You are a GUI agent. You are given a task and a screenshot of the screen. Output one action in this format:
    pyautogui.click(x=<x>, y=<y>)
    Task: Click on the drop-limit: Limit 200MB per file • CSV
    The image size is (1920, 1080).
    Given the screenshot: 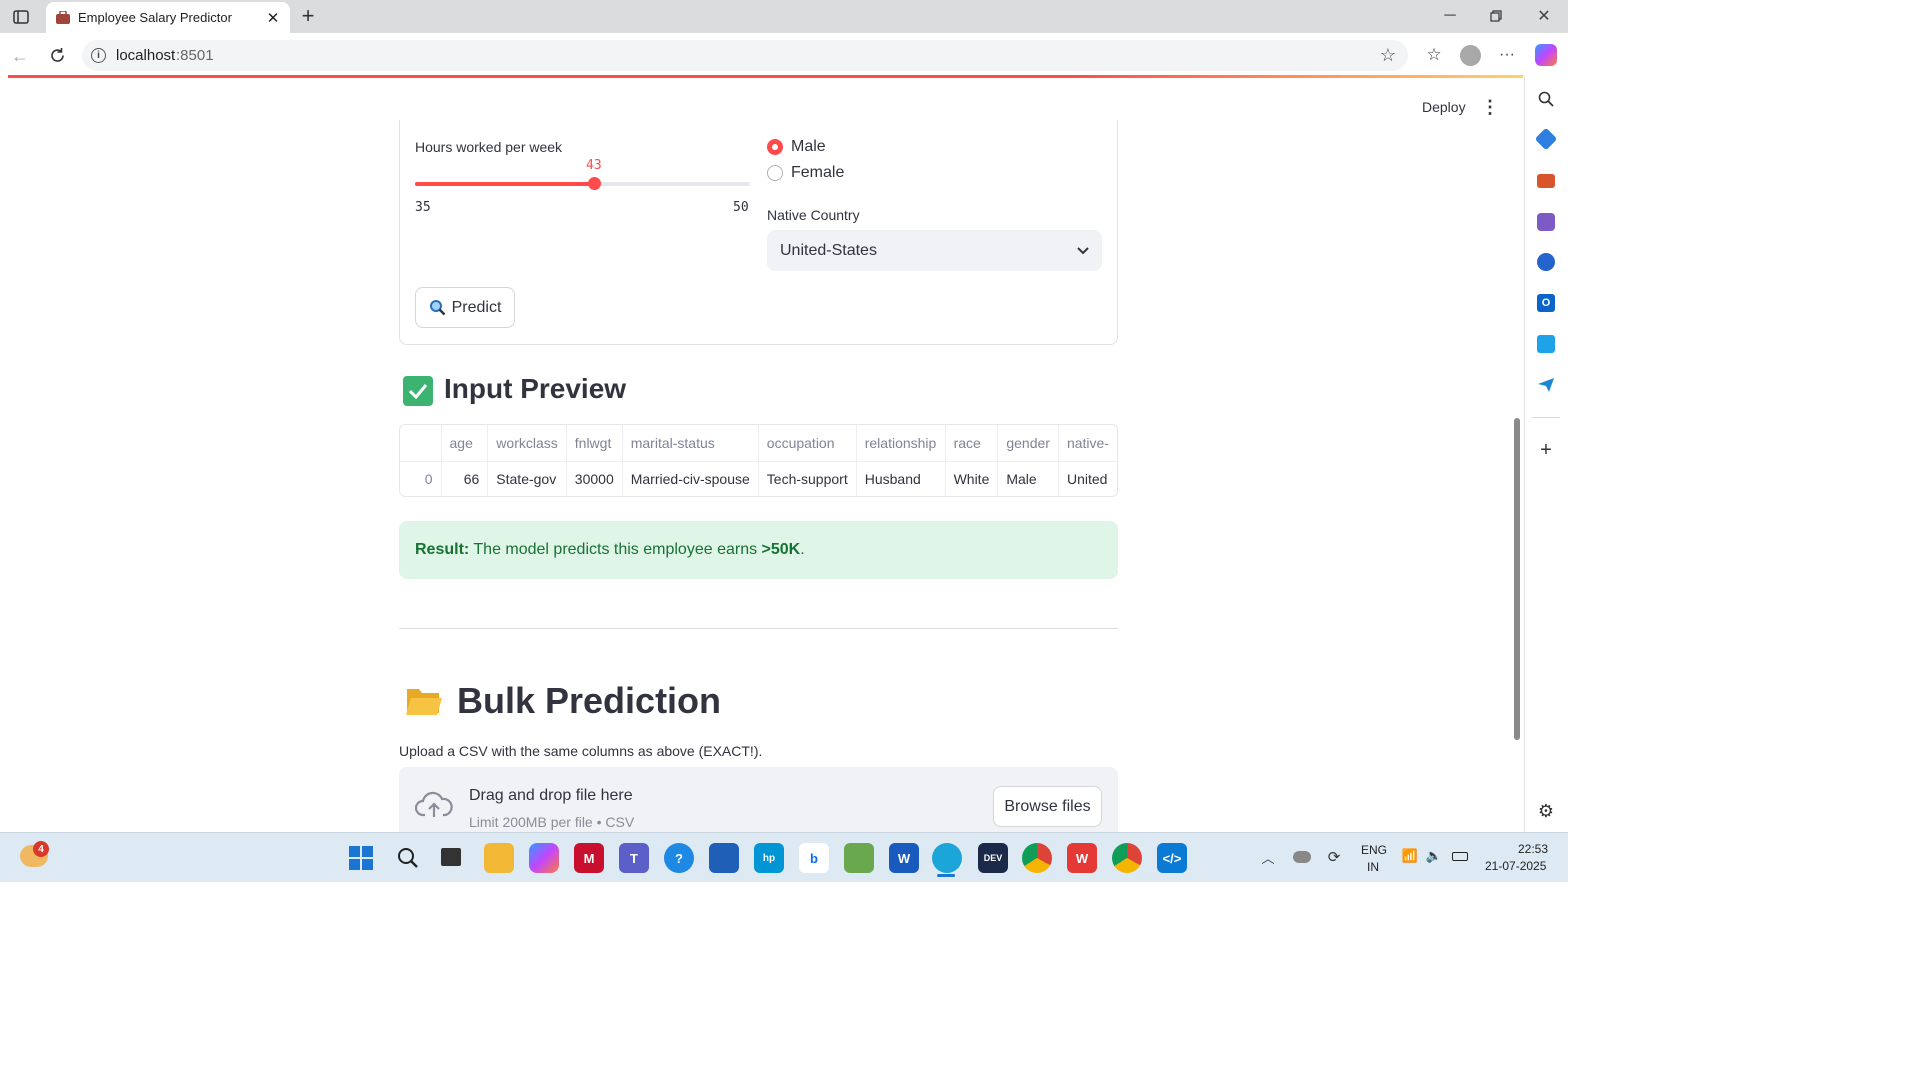 What is the action you would take?
    pyautogui.click(x=552, y=822)
    